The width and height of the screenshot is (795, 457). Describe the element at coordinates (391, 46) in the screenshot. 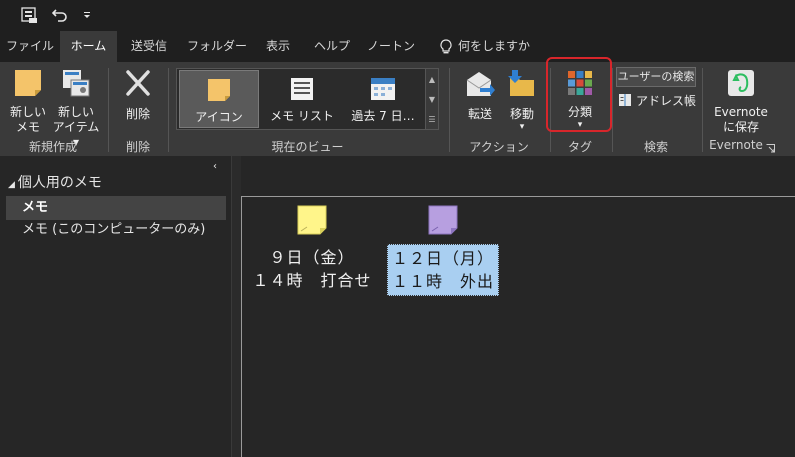

I see `tab-norton: ノートン` at that location.